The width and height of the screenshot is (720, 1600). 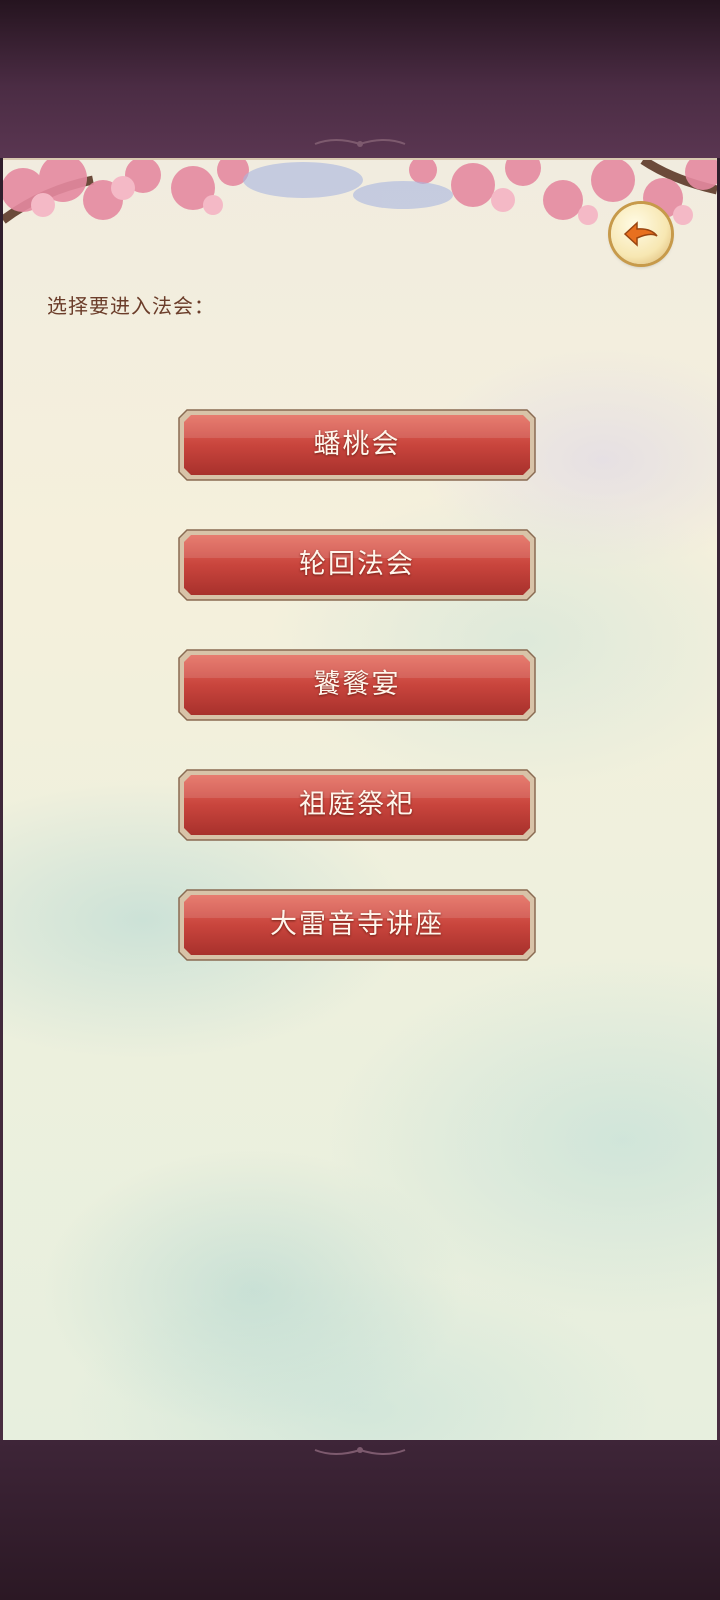 What do you see at coordinates (360, 192) in the screenshot?
I see `cherry-blossom-decoration` at bounding box center [360, 192].